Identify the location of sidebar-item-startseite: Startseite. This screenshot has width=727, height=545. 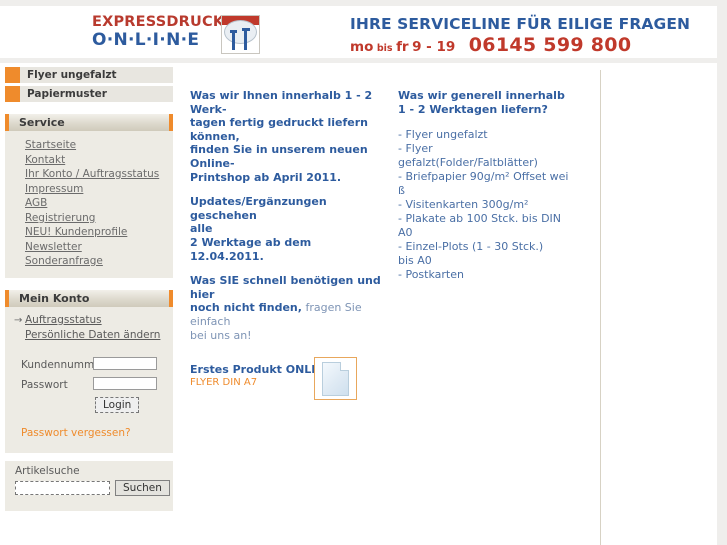
(89, 145).